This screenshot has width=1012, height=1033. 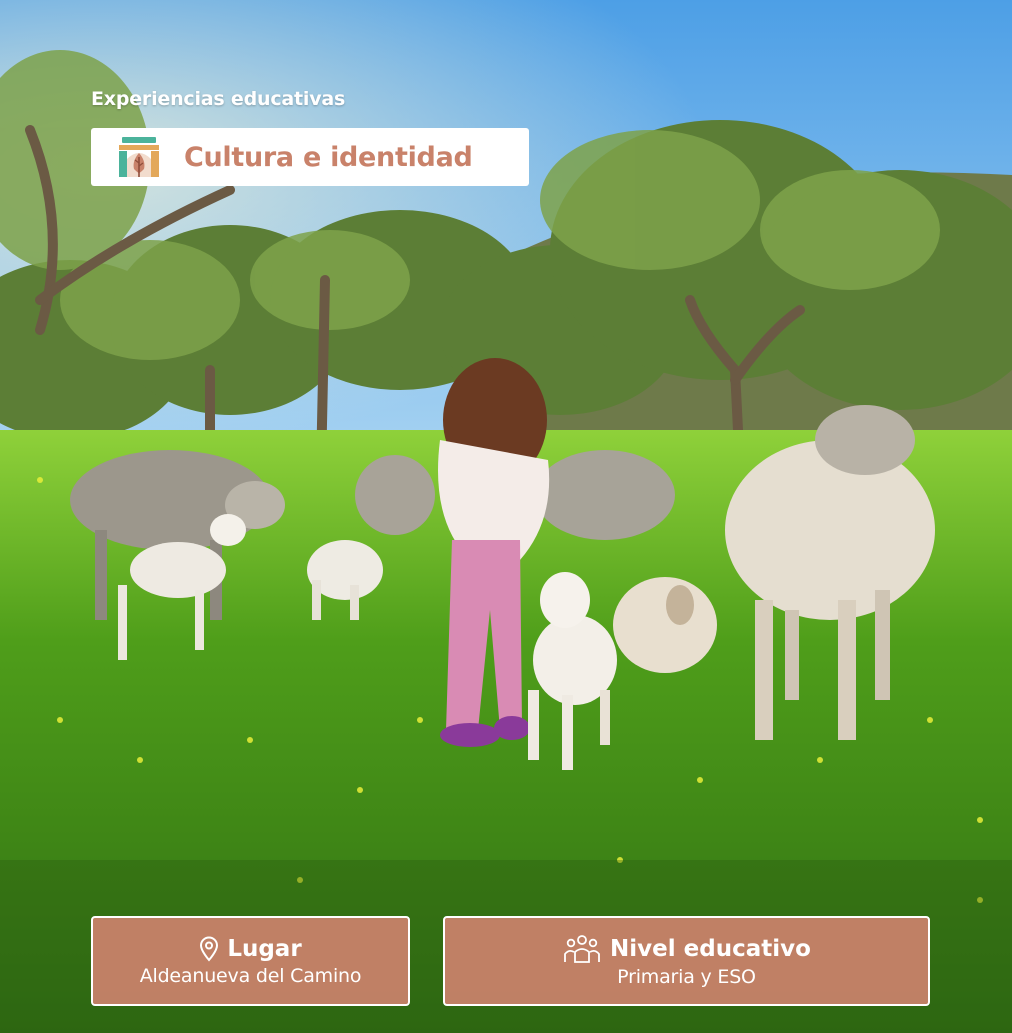 I want to click on category-badge: Cultura e identidad, so click(x=310, y=157).